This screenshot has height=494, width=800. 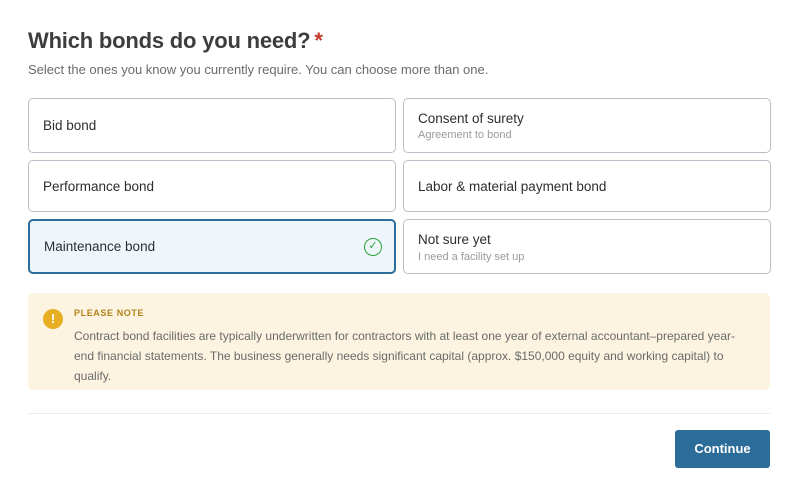 I want to click on question-title-text: Which bonds do you need?, so click(x=169, y=40).